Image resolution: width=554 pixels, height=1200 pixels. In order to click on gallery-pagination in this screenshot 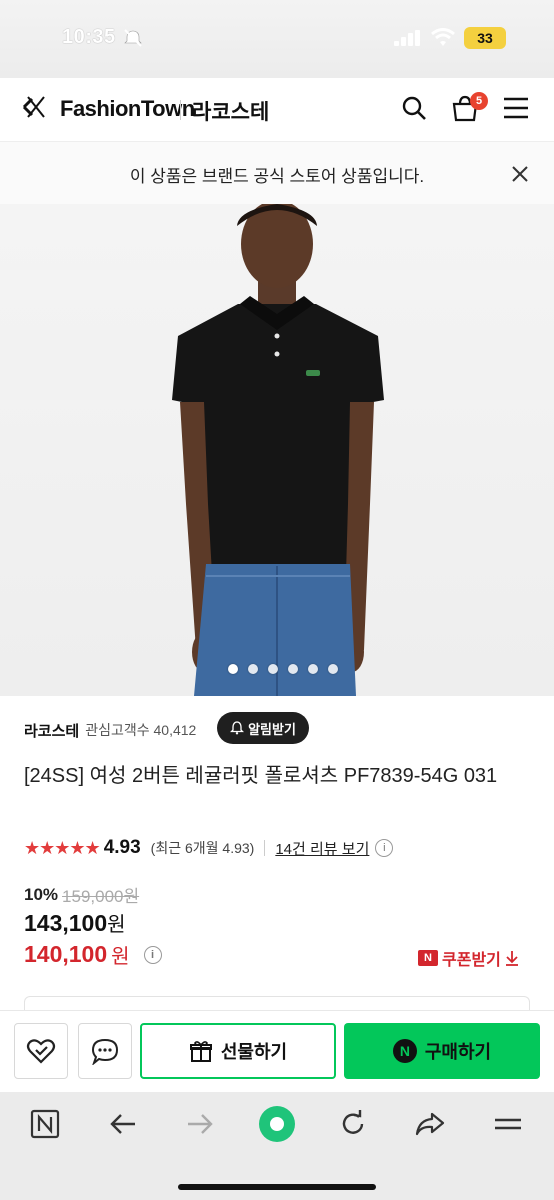, I will do `click(288, 670)`.